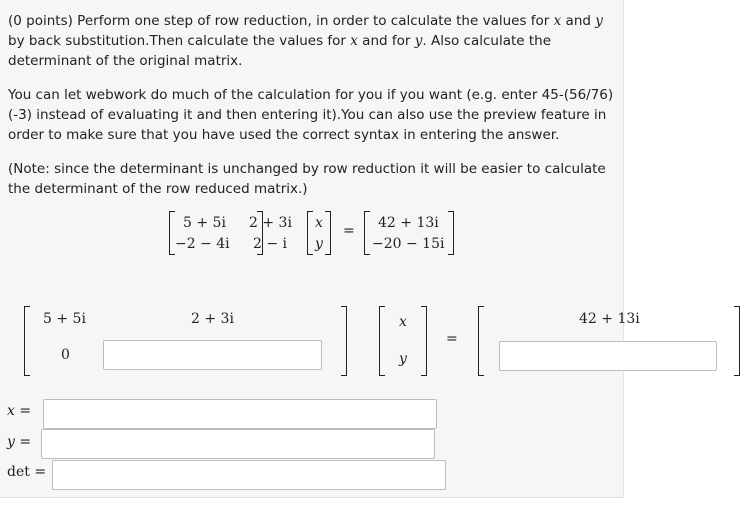 The width and height of the screenshot is (743, 513). What do you see at coordinates (202, 244) in the screenshot?
I see `matrix-entry: −2 − 4i` at bounding box center [202, 244].